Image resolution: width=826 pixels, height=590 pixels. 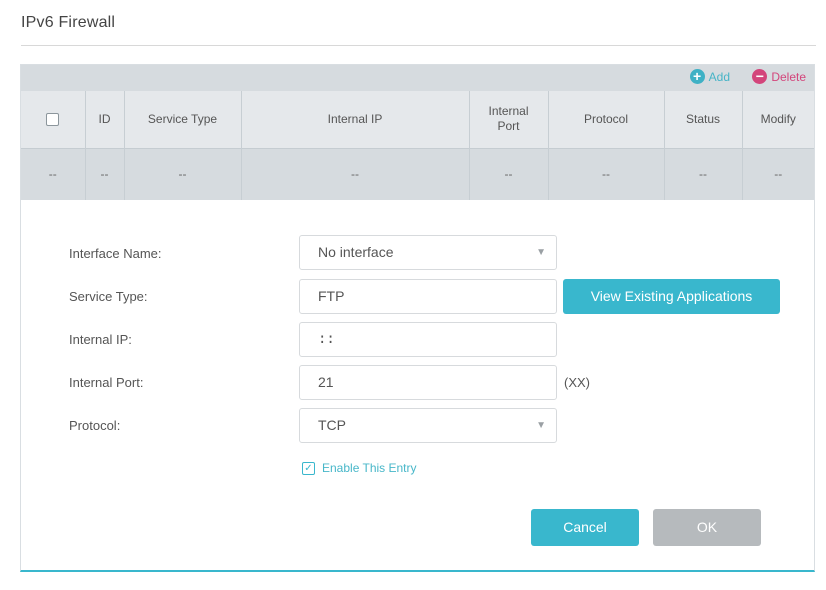 What do you see at coordinates (707, 527) in the screenshot?
I see `ok-button: OK` at bounding box center [707, 527].